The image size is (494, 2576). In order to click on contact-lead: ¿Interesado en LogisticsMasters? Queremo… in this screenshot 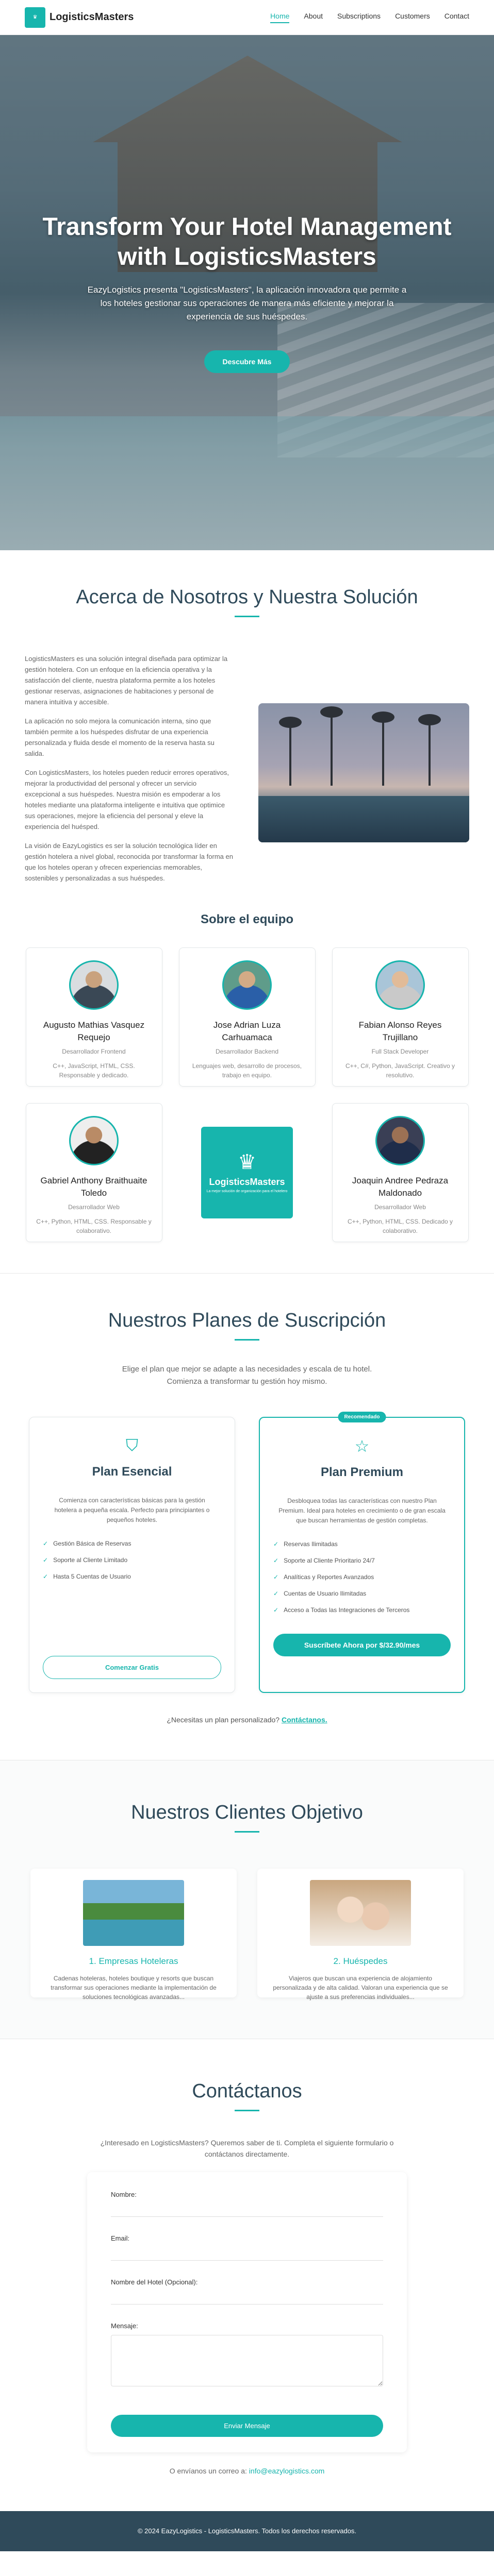, I will do `click(247, 2148)`.